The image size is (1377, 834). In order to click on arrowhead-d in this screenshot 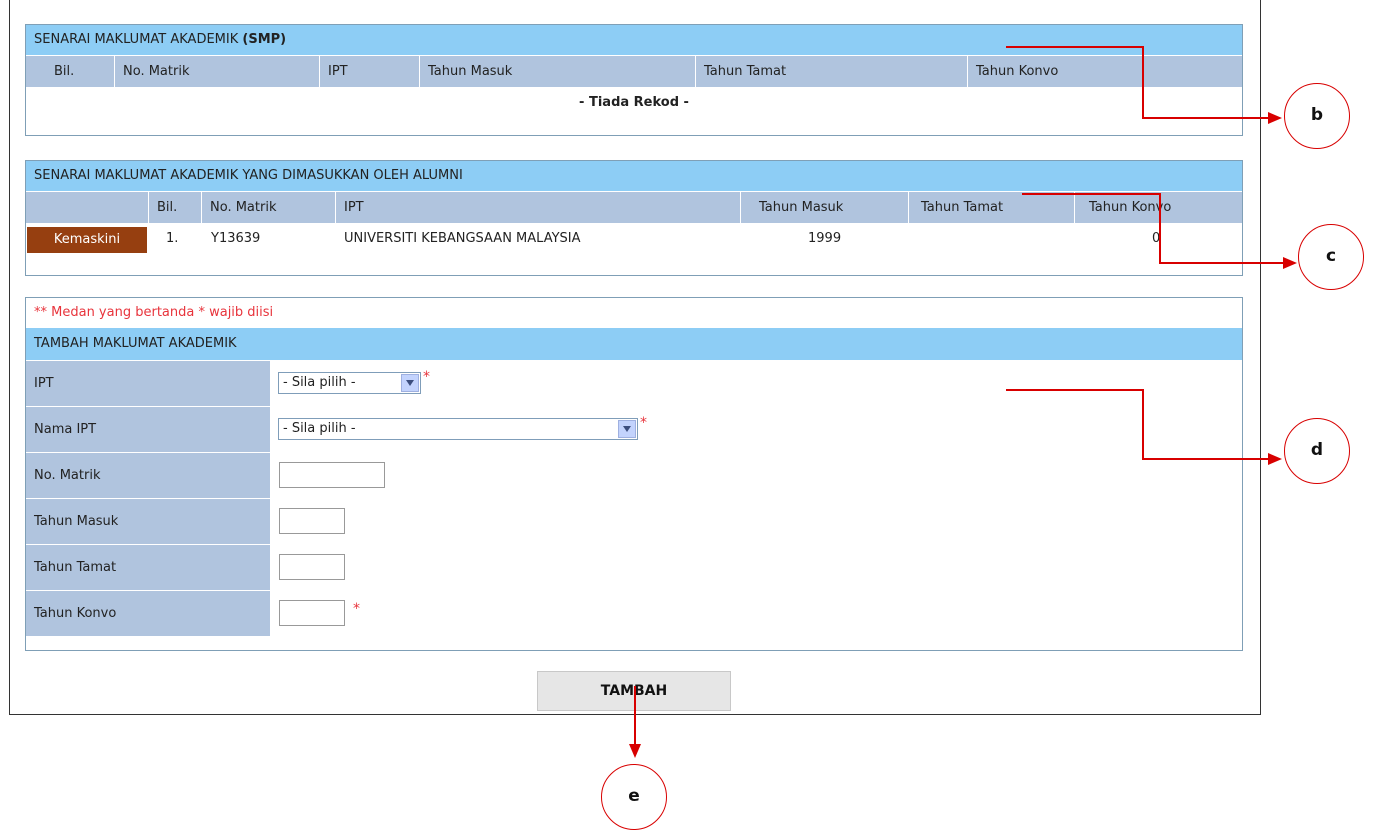, I will do `click(1275, 459)`.